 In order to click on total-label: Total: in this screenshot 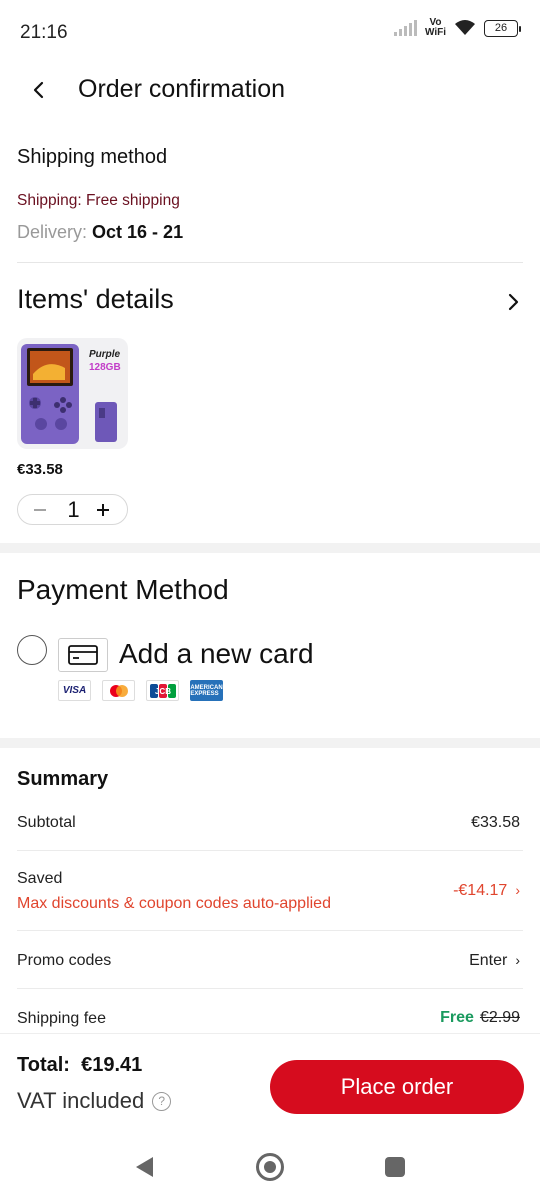, I will do `click(43, 1065)`.